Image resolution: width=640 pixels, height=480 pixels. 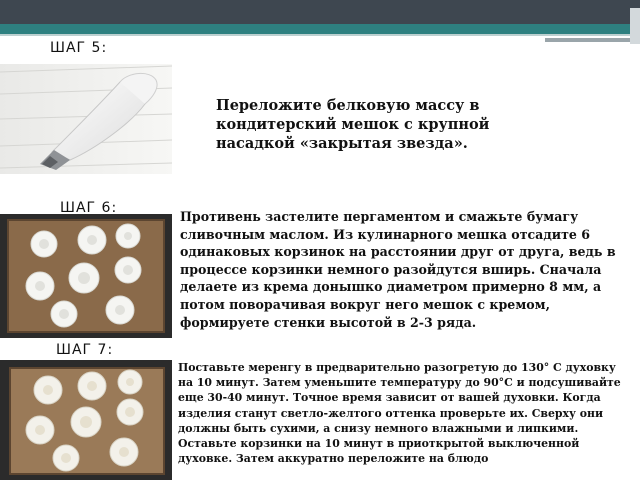 What do you see at coordinates (320, 12) in the screenshot?
I see `header-band` at bounding box center [320, 12].